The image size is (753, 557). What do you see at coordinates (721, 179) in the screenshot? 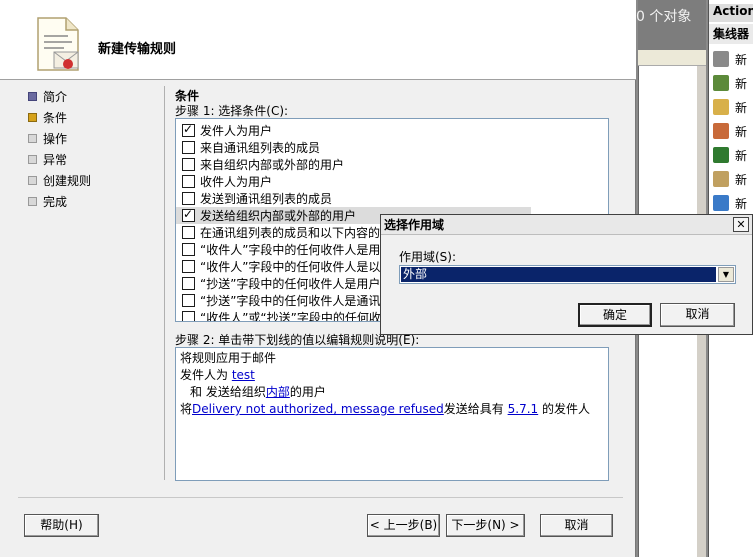
I see `user-icon` at bounding box center [721, 179].